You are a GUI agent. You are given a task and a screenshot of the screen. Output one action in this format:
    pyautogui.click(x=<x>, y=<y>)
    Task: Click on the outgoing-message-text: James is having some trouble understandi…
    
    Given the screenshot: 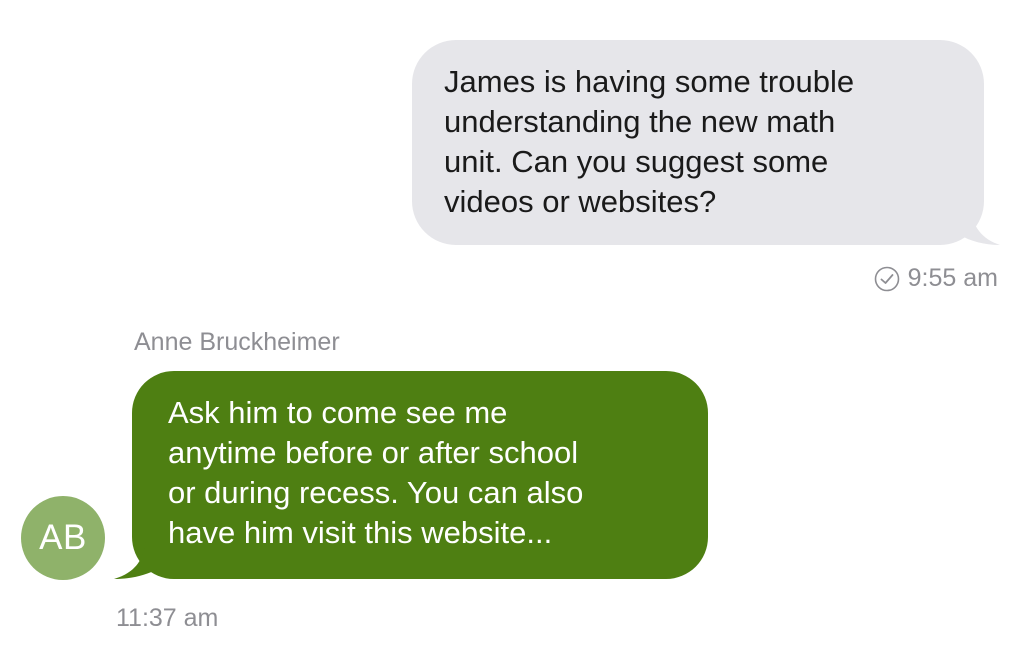 What is the action you would take?
    pyautogui.click(x=649, y=141)
    